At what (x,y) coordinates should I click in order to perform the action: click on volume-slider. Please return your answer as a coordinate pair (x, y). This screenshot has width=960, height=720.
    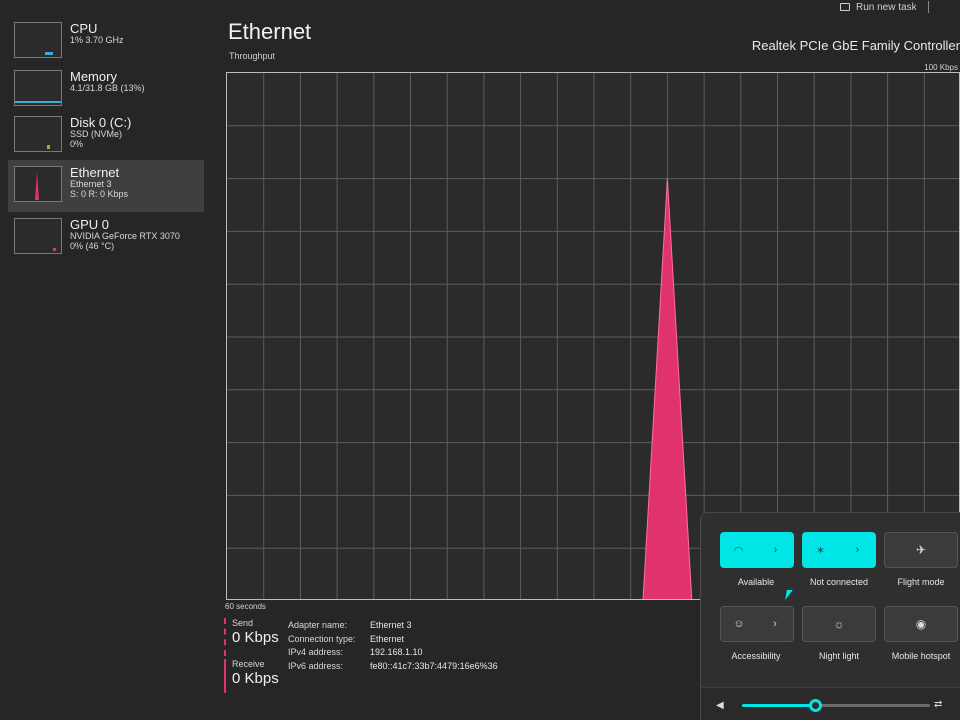
    Looking at the image, I should click on (836, 705).